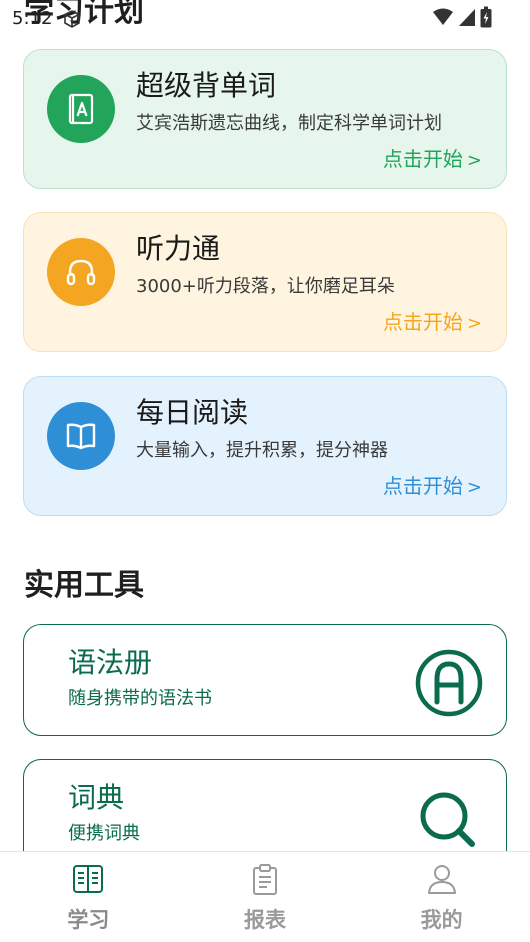  Describe the element at coordinates (206, 85) in the screenshot. I see `plan-card-title: 超级背单词` at that location.